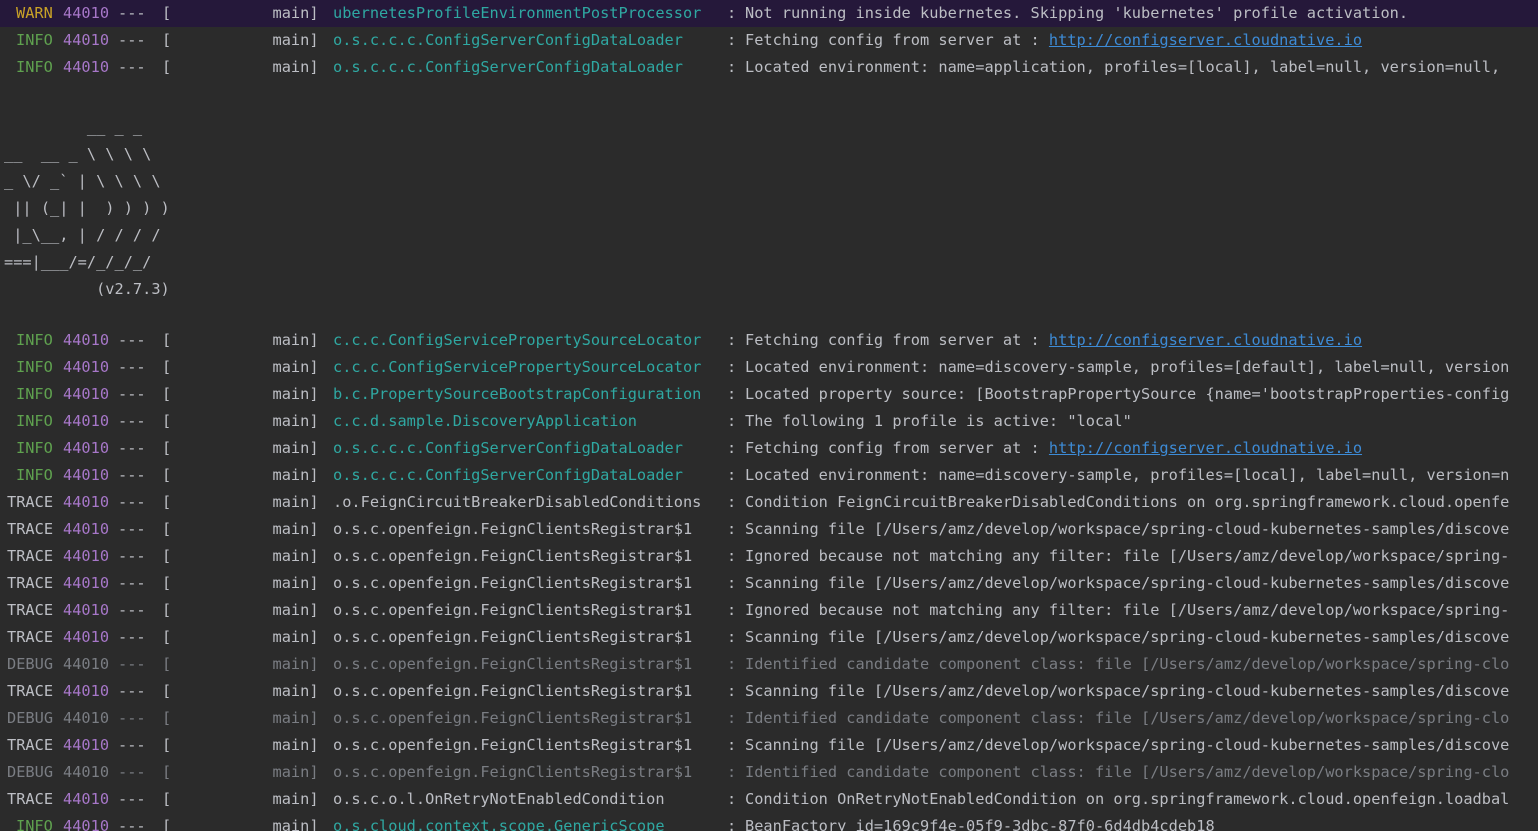 This screenshot has height=831, width=1538. Describe the element at coordinates (34, 13) in the screenshot. I see `log-level: WARN` at that location.